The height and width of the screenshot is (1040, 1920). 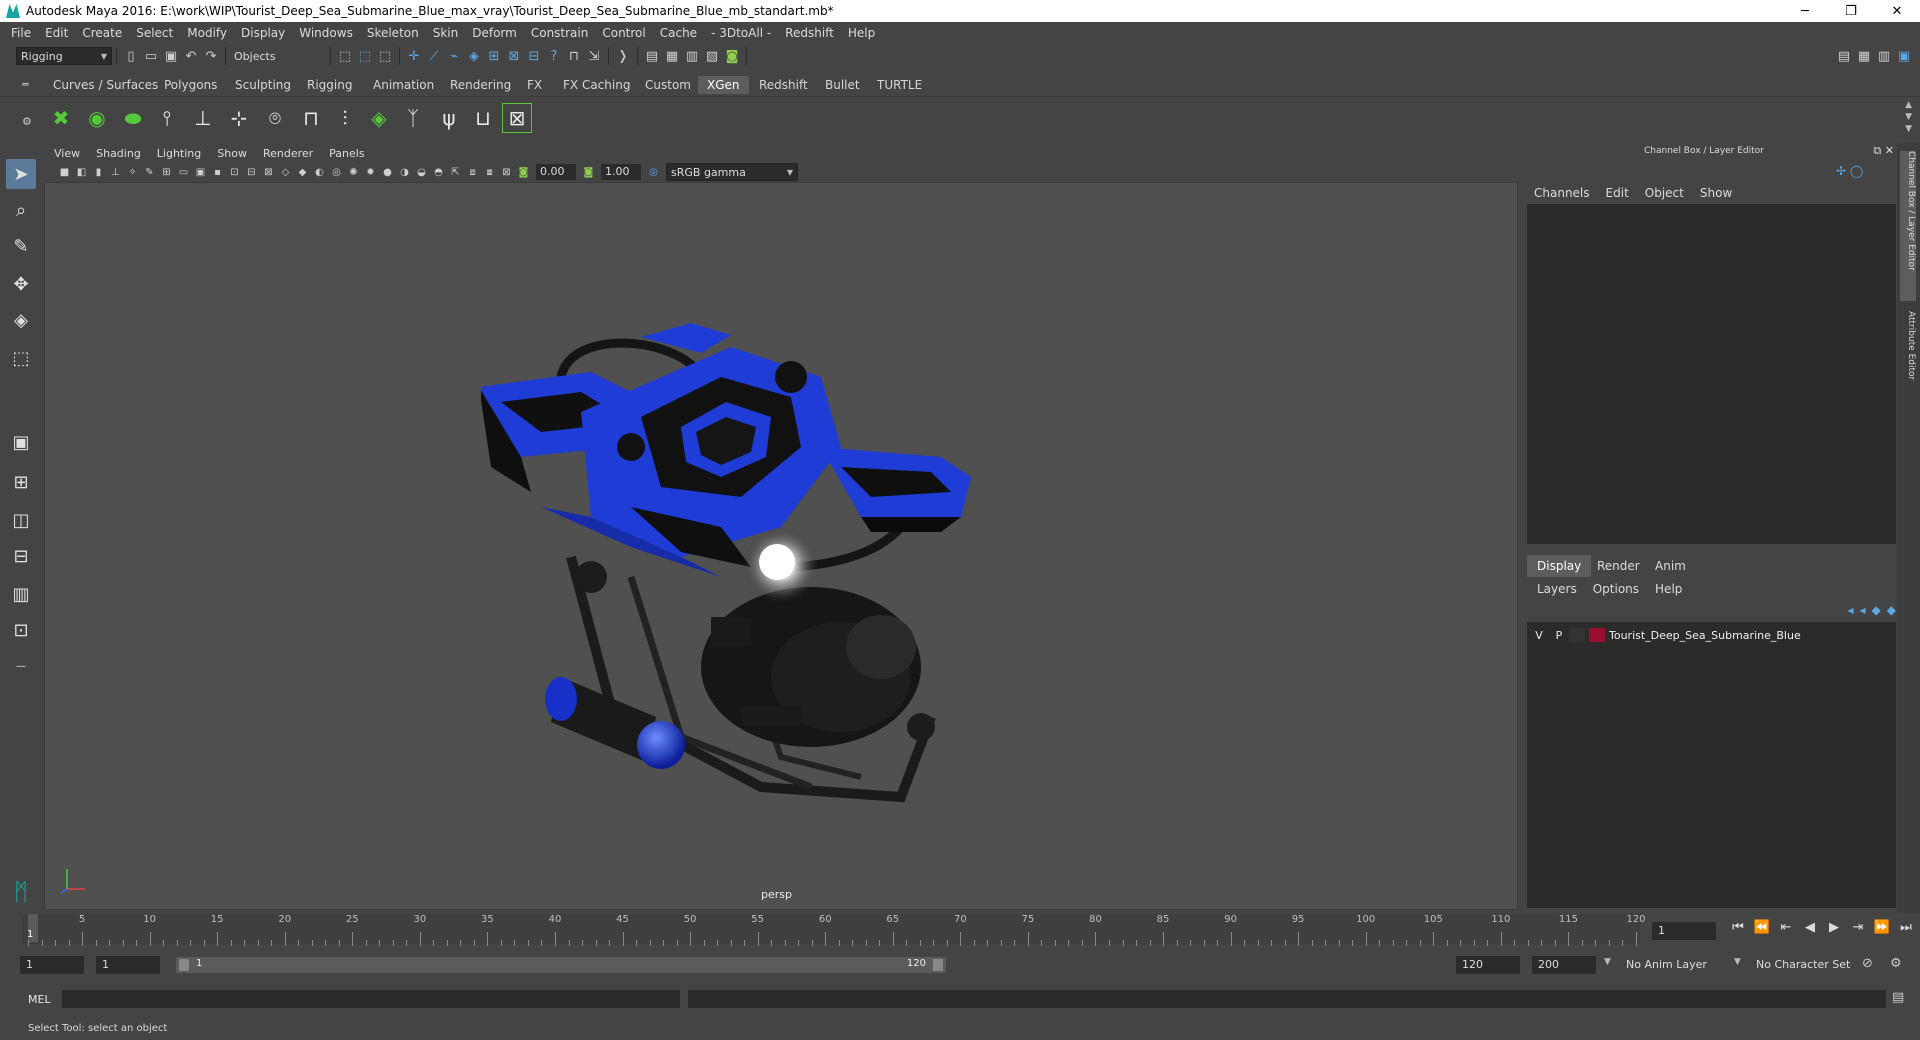 I want to click on current-frame-field: 1, so click(x=1684, y=931).